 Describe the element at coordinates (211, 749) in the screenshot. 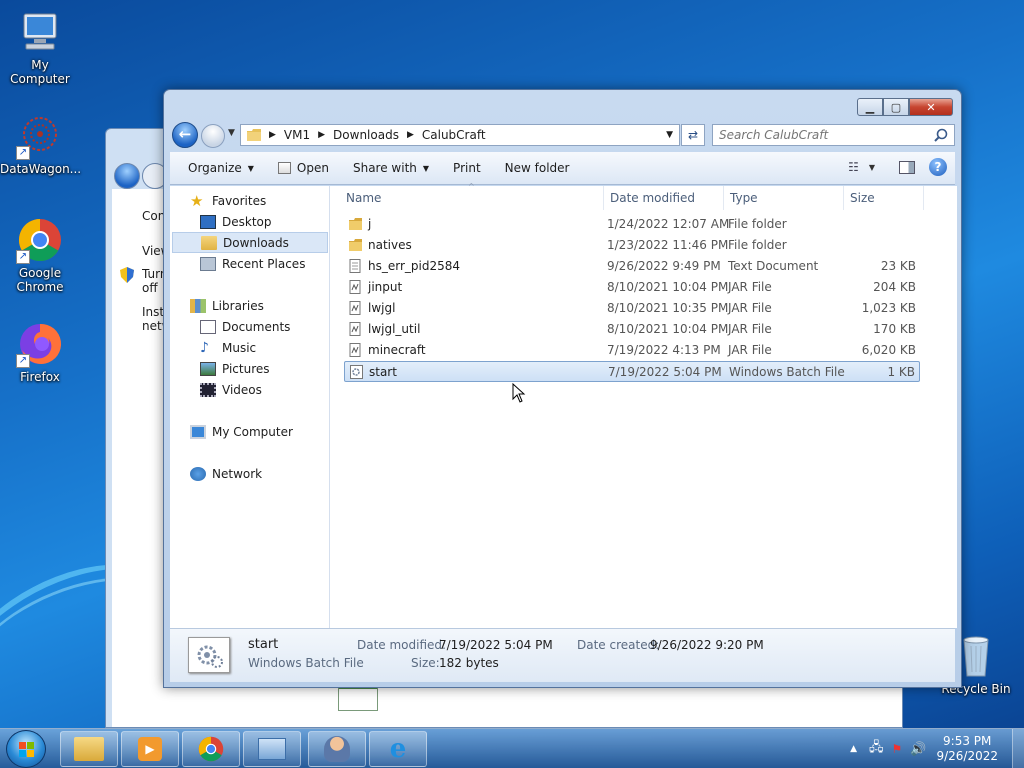

I see `taskbar-chrome` at that location.